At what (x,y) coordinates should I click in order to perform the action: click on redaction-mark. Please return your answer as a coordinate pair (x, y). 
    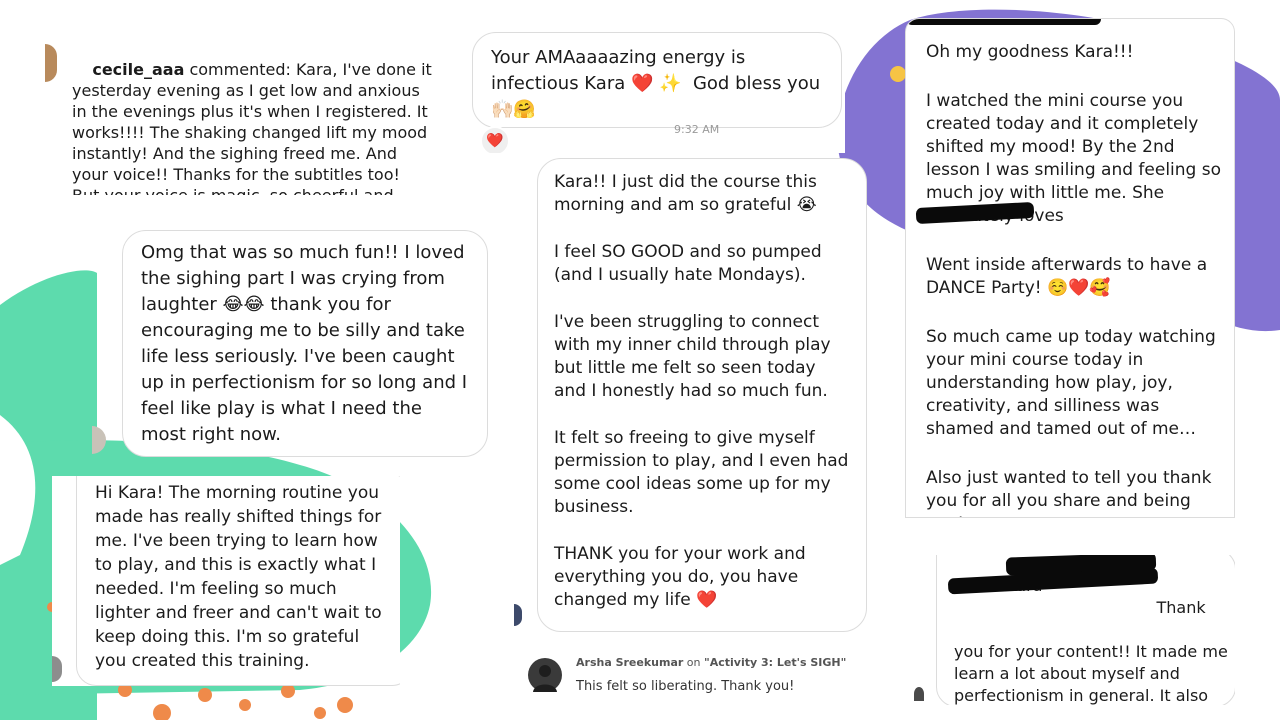
    Looking at the image, I should click on (1003, 22).